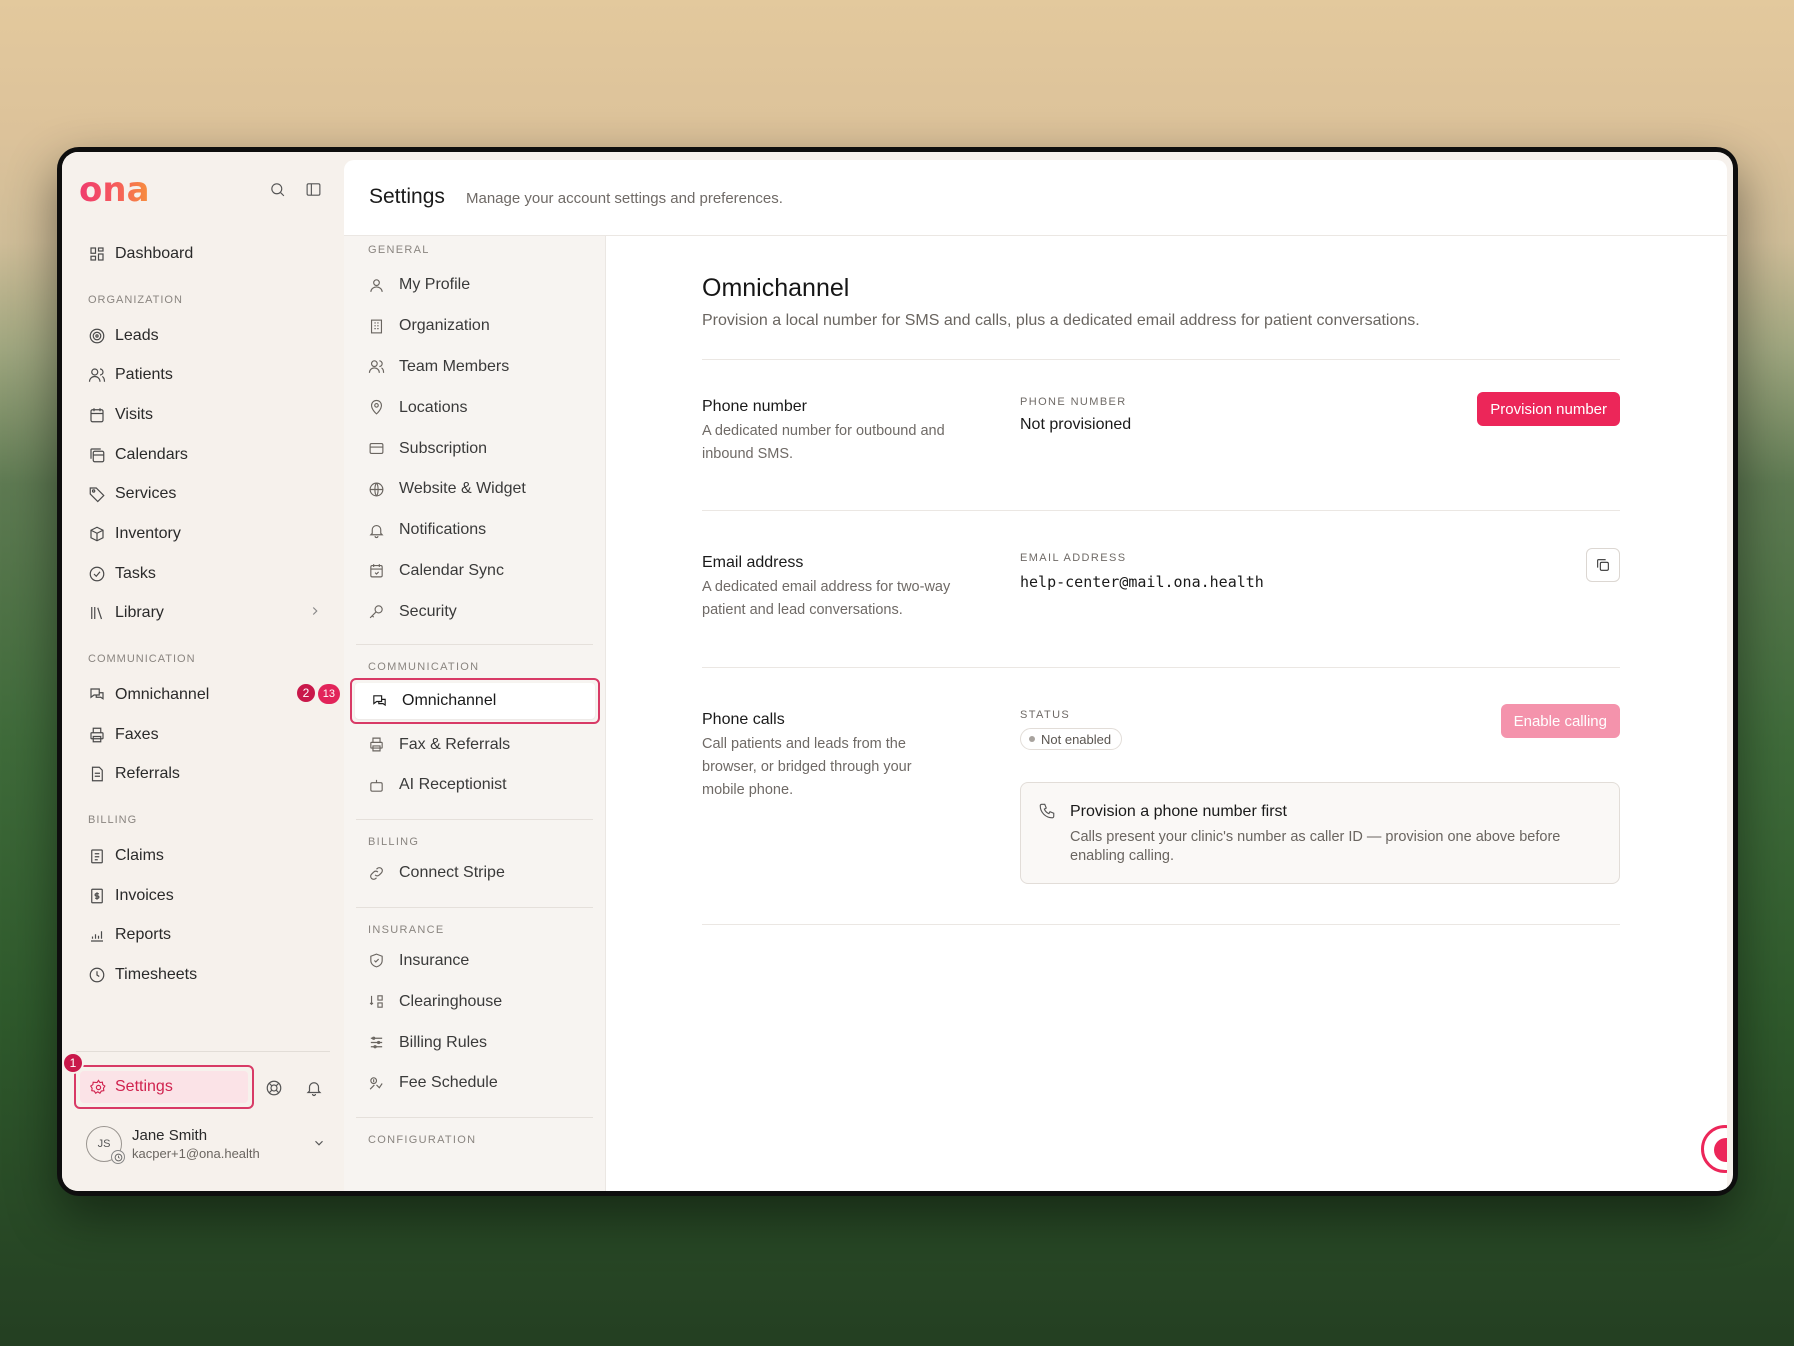  What do you see at coordinates (142, 659) in the screenshot?
I see `nav-section-title: COMMUNICATION` at bounding box center [142, 659].